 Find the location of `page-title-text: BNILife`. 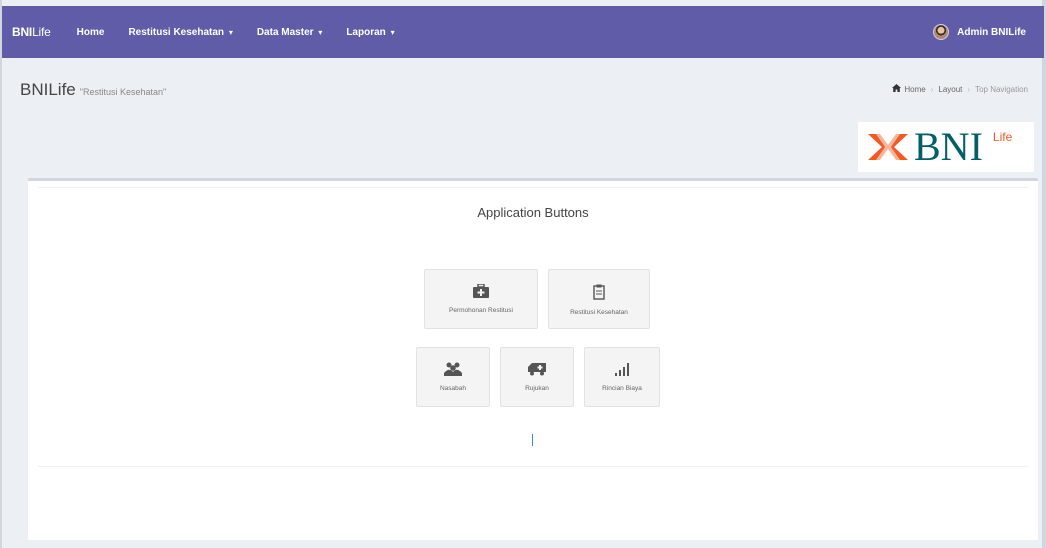

page-title-text: BNILife is located at coordinates (48, 89).